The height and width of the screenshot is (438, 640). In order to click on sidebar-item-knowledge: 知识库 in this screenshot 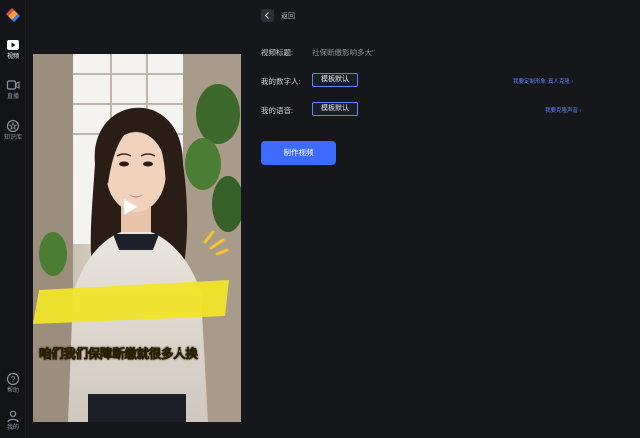, I will do `click(13, 130)`.